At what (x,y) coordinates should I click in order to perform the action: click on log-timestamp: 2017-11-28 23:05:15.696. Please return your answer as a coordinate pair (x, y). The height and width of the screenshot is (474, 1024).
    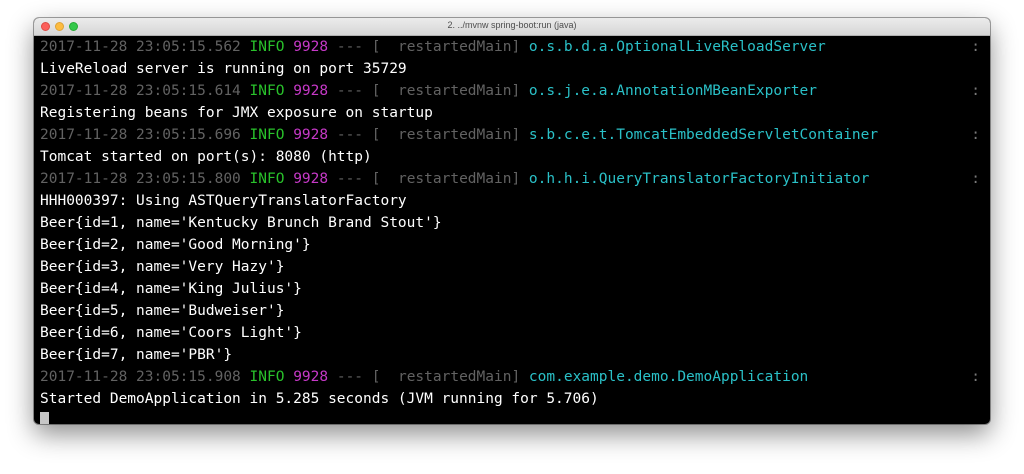
    Looking at the image, I should click on (140, 135).